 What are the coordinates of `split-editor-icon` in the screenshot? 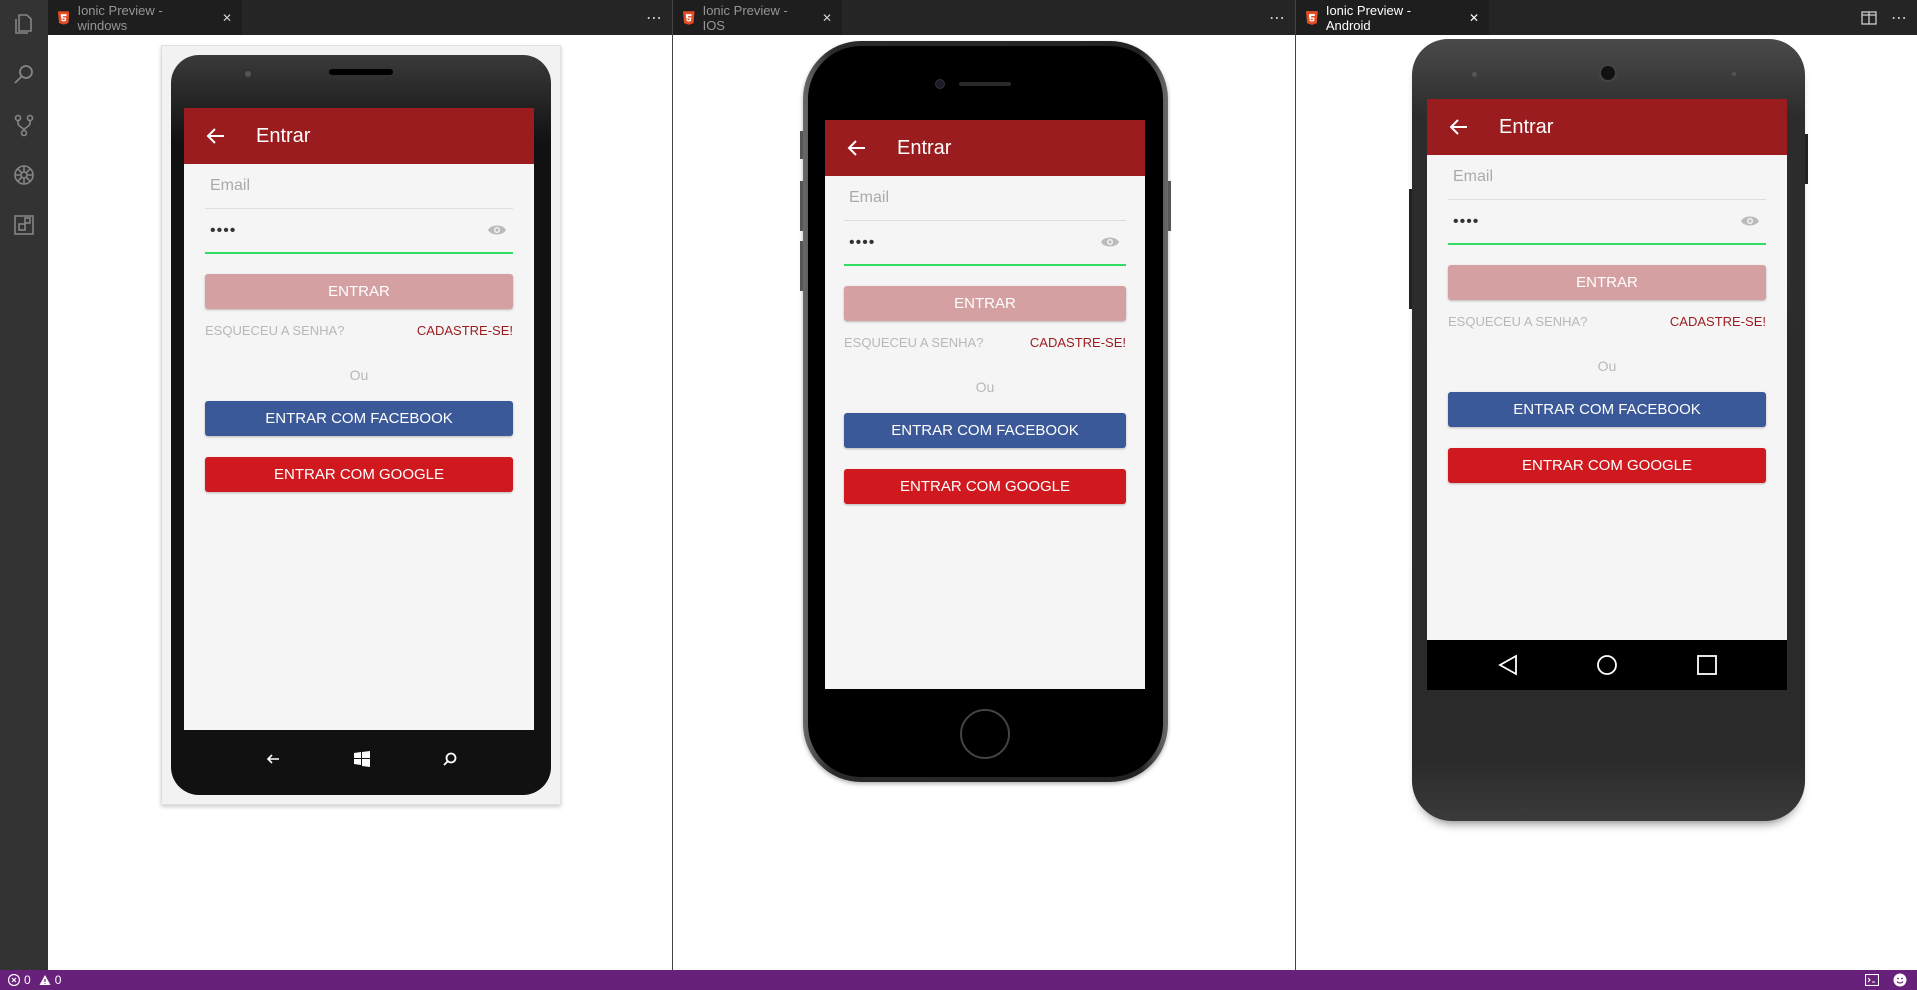 It's located at (1869, 17).